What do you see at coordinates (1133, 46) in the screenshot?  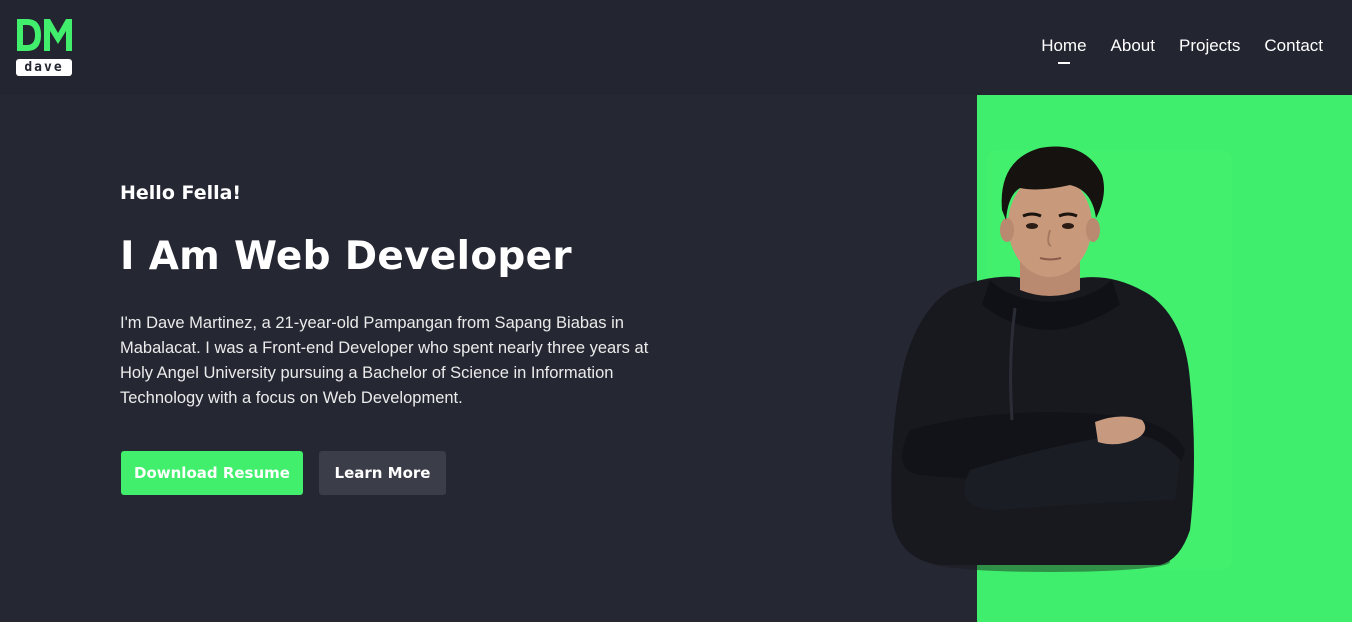 I see `nav-about: About` at bounding box center [1133, 46].